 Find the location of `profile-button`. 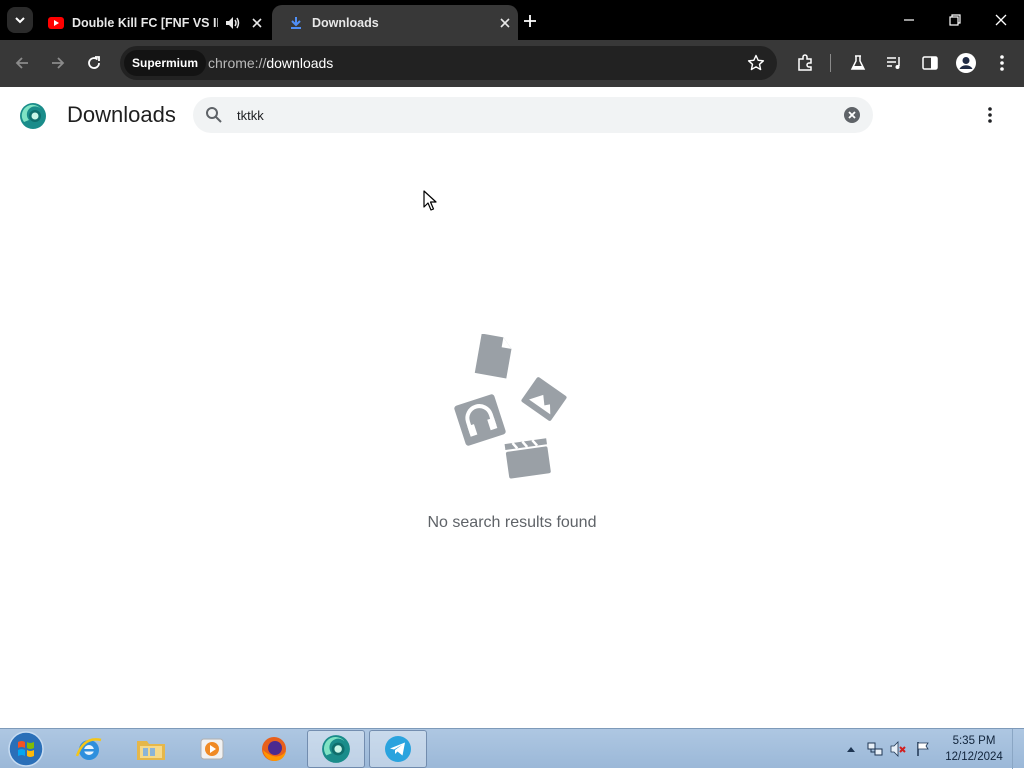

profile-button is located at coordinates (966, 63).